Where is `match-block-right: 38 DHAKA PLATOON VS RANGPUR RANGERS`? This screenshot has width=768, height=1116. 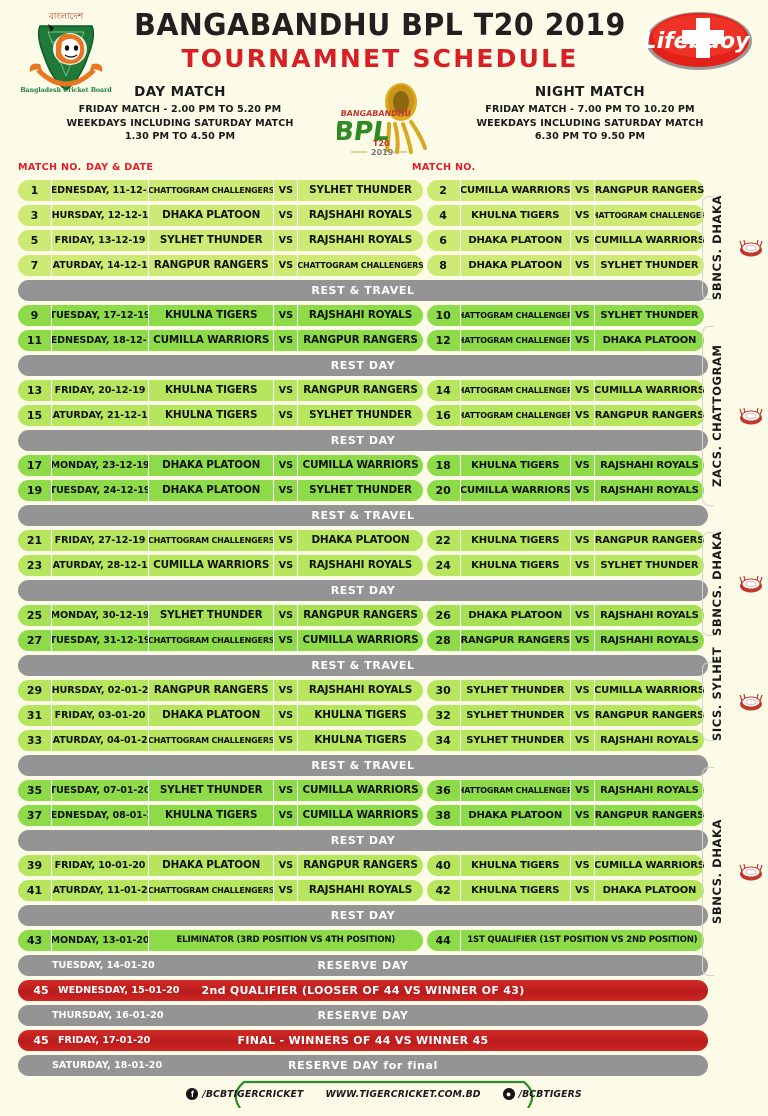 match-block-right: 38 DHAKA PLATOON VS RANGPUR RANGERS is located at coordinates (565, 815).